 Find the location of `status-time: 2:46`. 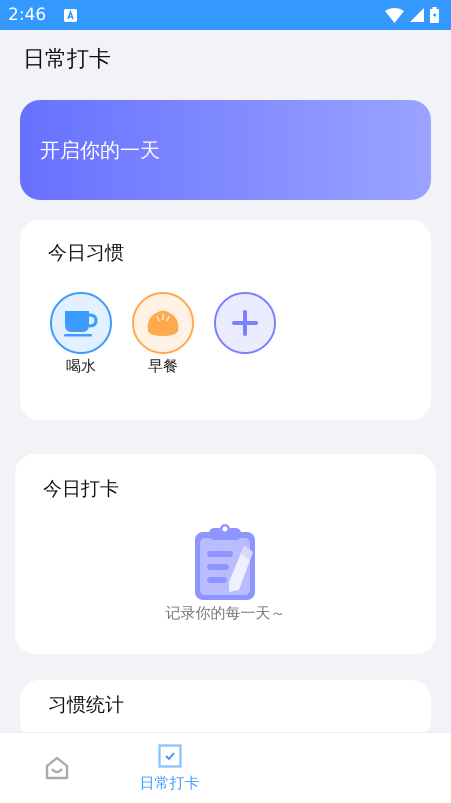

status-time: 2:46 is located at coordinates (27, 15).